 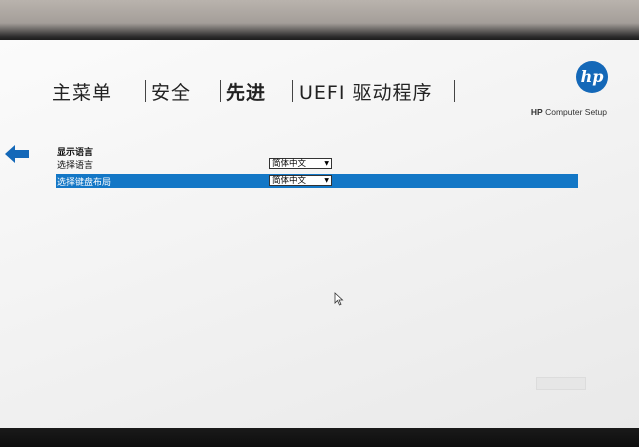 What do you see at coordinates (561, 383) in the screenshot?
I see `faded-button` at bounding box center [561, 383].